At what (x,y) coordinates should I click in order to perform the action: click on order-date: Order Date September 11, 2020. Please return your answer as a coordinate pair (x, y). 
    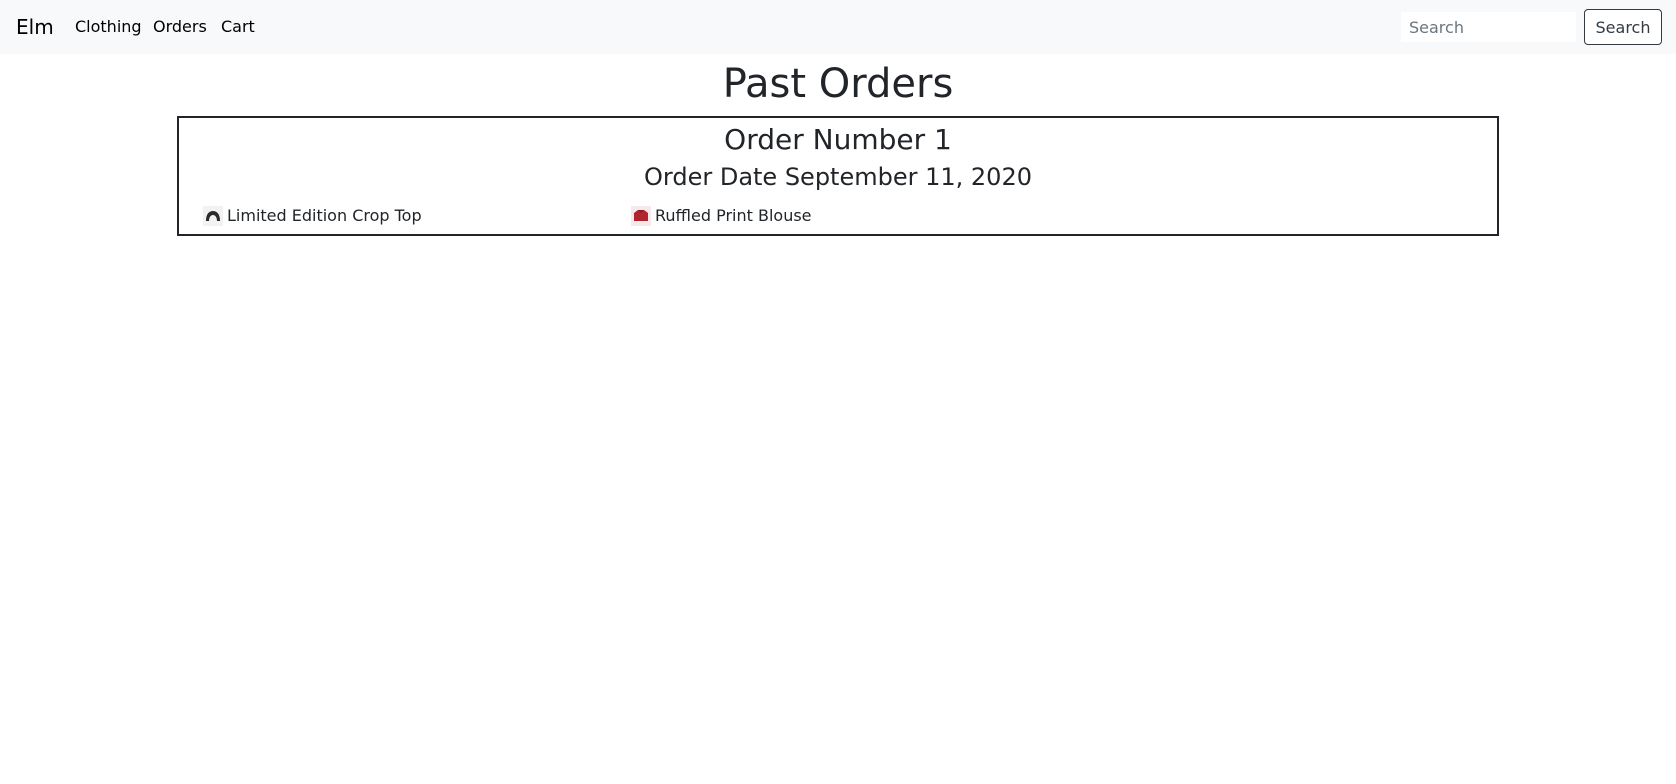
    Looking at the image, I should click on (838, 177).